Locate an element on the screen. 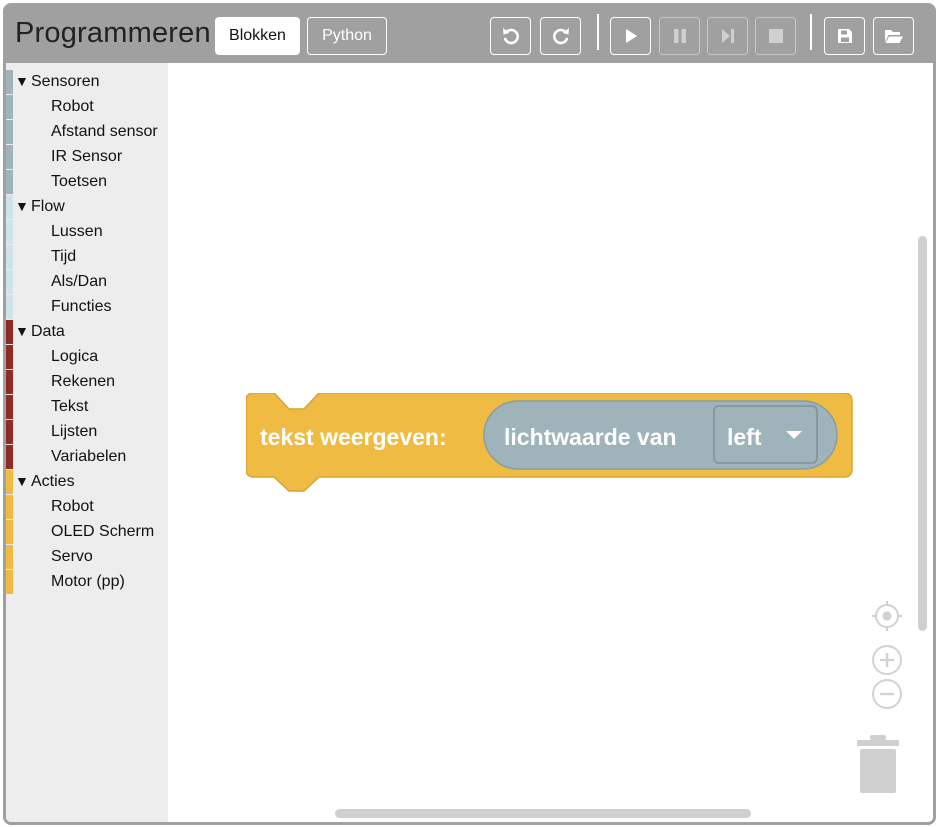 This screenshot has height=827, width=939. zoom-out-icon is located at coordinates (887, 694).